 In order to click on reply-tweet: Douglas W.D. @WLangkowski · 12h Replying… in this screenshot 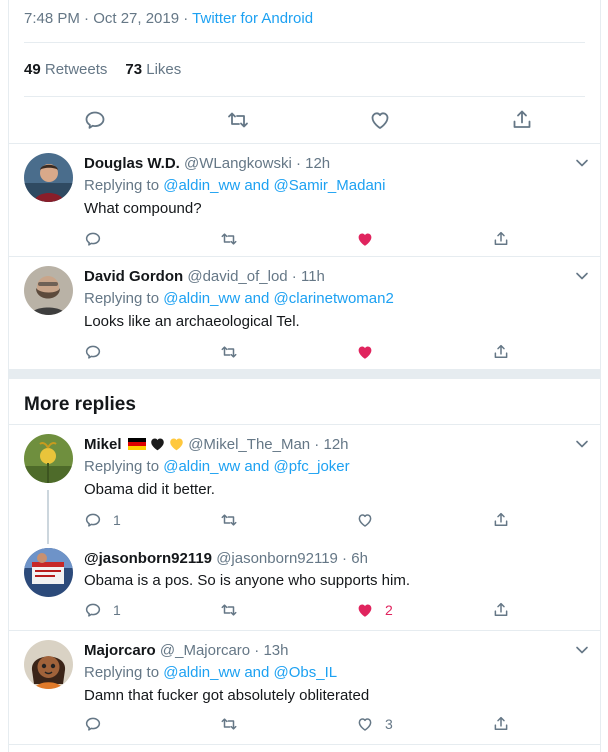, I will do `click(304, 199)`.